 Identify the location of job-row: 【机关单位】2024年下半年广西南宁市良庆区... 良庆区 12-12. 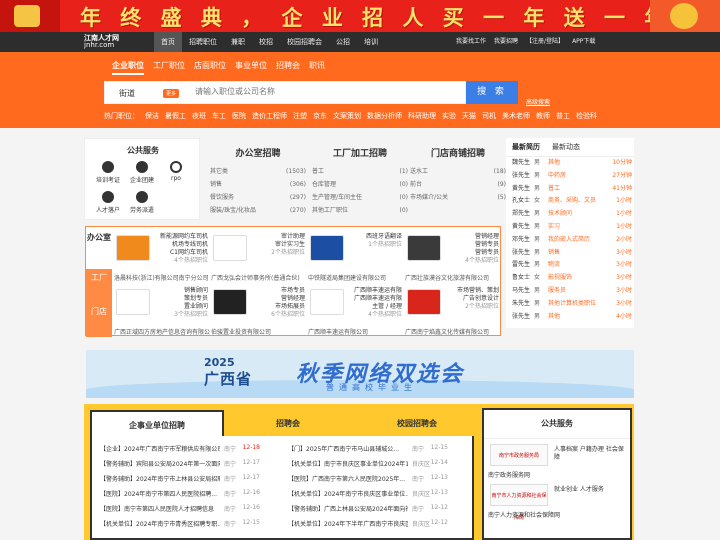
(368, 523).